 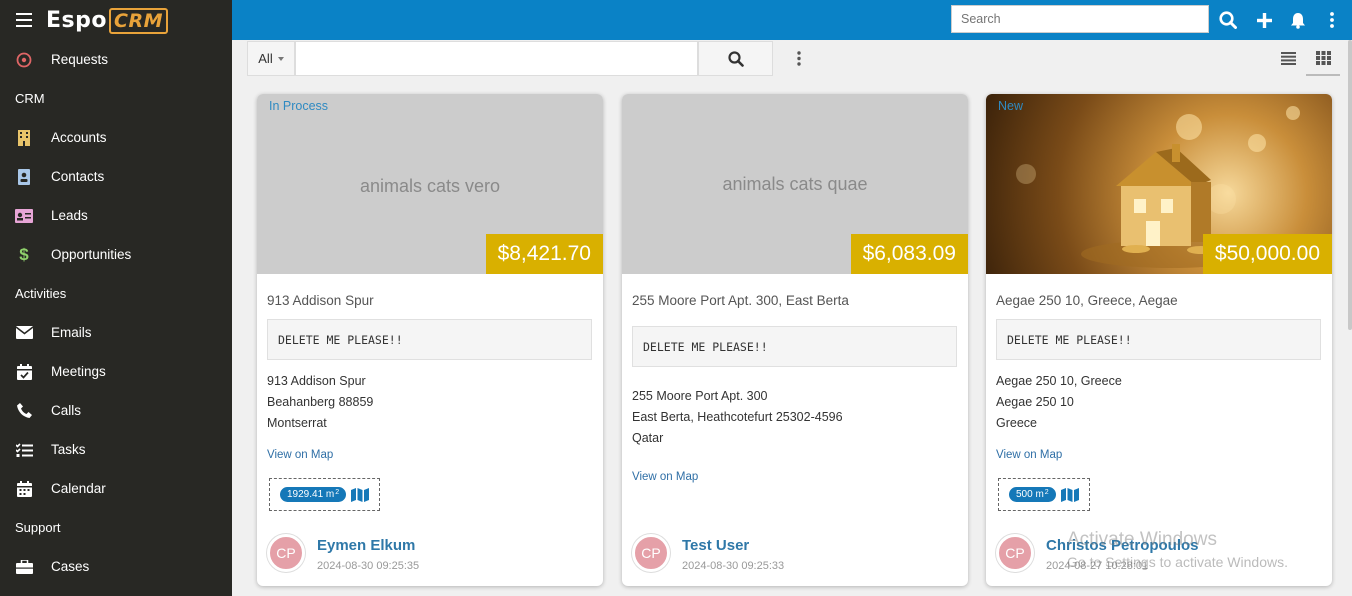 I want to click on calendar-icon, so click(x=24, y=488).